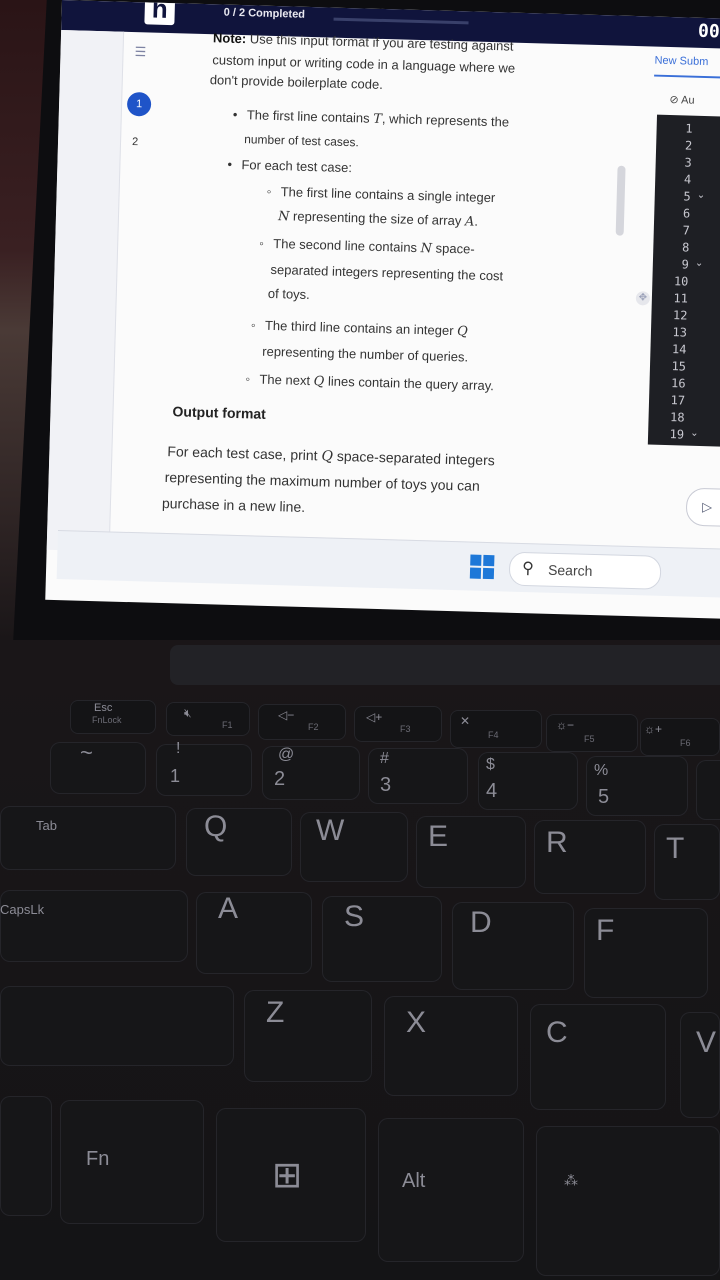  What do you see at coordinates (139, 104) in the screenshot?
I see `question-1-button: 1` at bounding box center [139, 104].